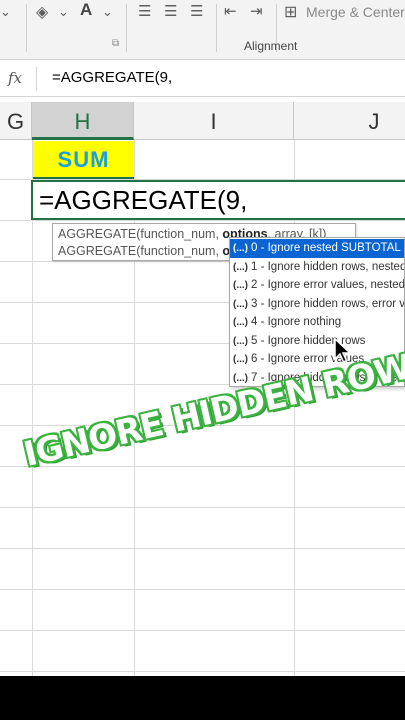 The width and height of the screenshot is (405, 720). I want to click on fill-color-dropdown-icon: ⌄, so click(63, 12).